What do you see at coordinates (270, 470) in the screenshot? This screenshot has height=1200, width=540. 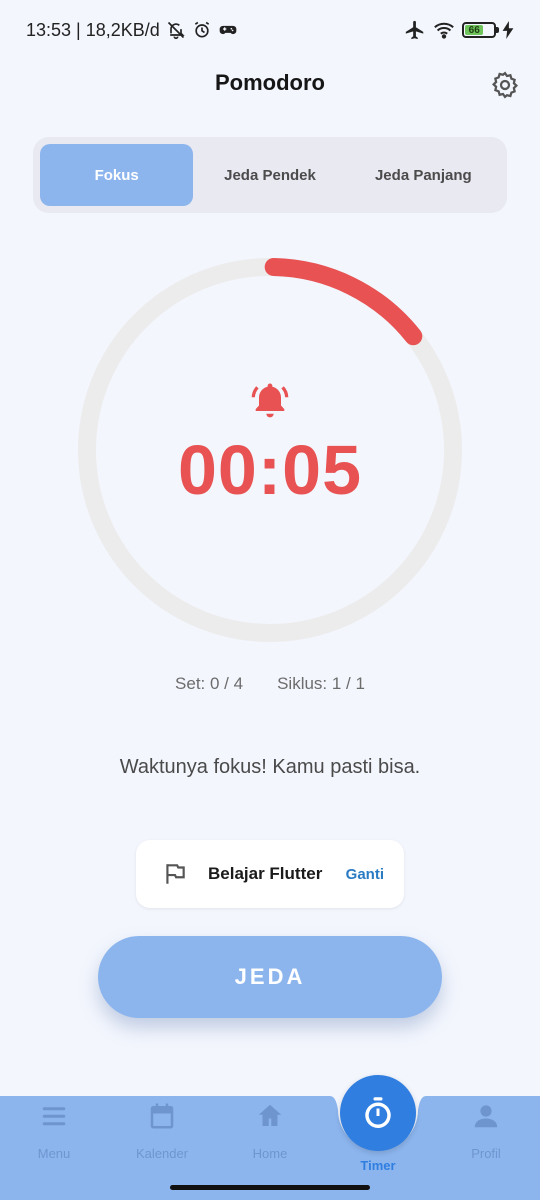 I see `timer-display: 00:05` at bounding box center [270, 470].